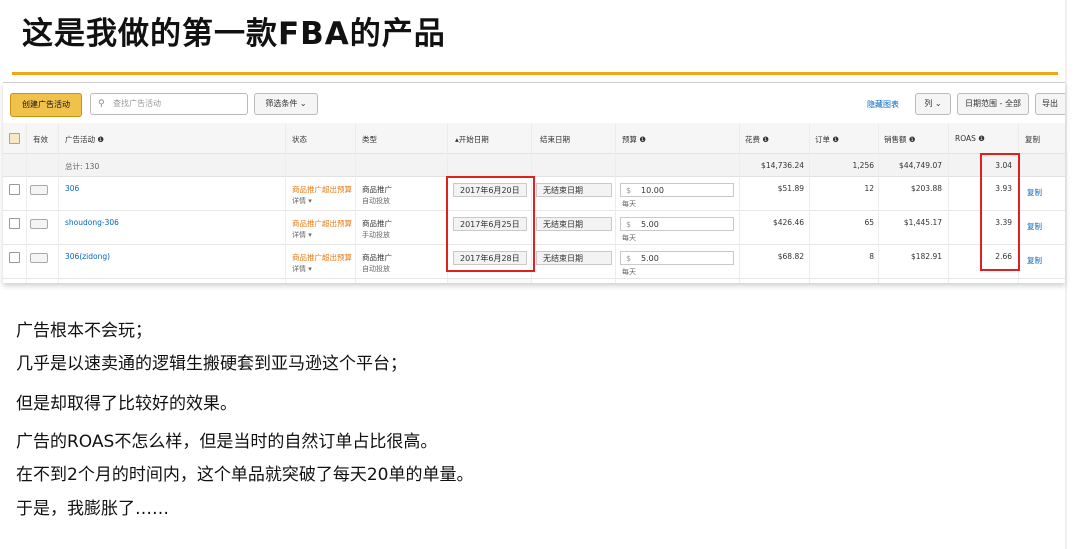 The width and height of the screenshot is (1080, 549). Describe the element at coordinates (40, 139) in the screenshot. I see `header-active: 有效` at that location.